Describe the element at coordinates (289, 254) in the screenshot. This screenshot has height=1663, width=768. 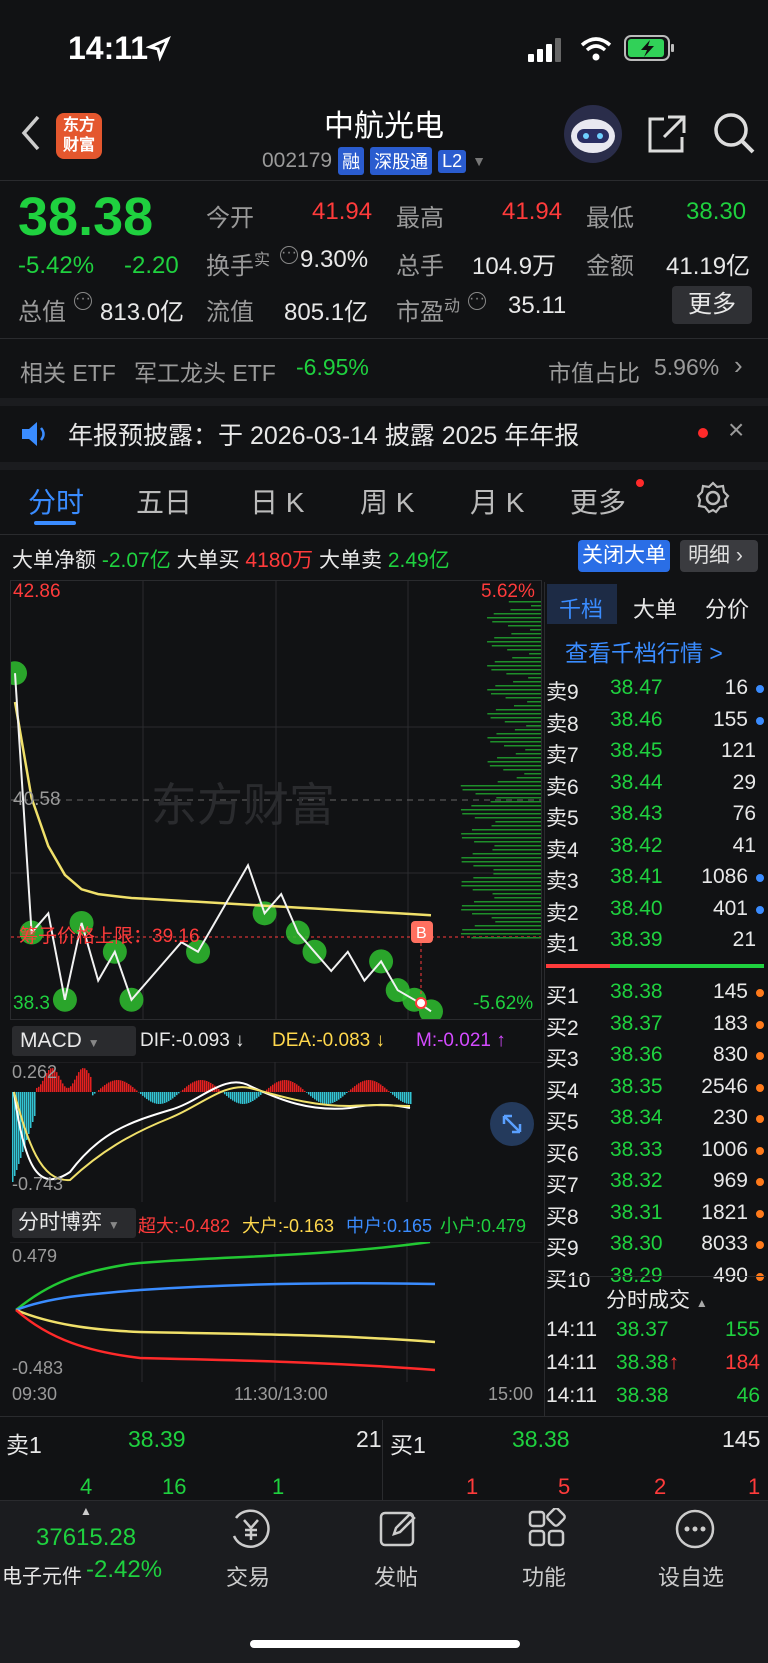
I see `more-info-icon: ···` at that location.